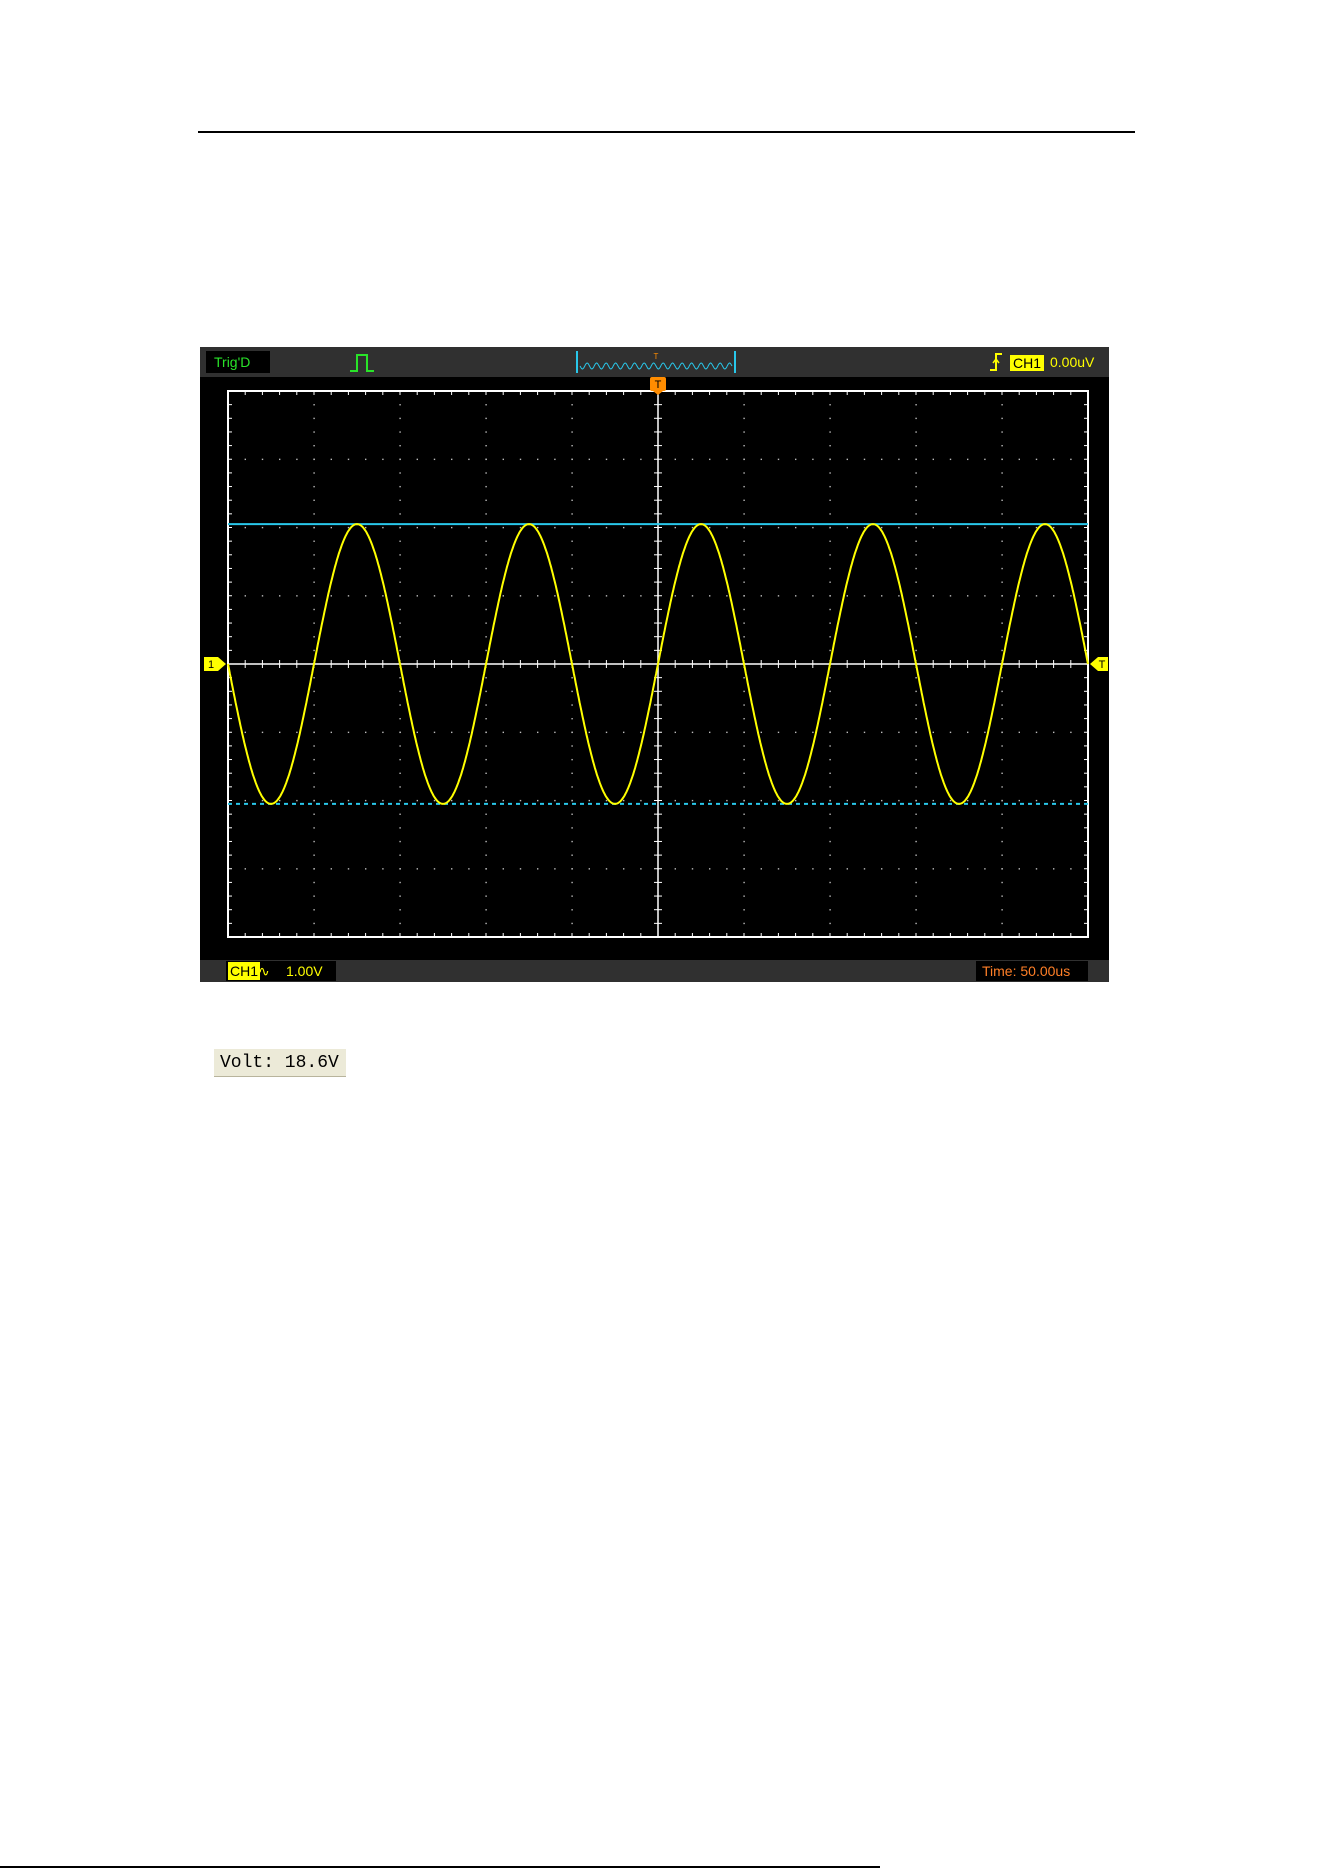  I want to click on trigger-level: 0.00uV, so click(1072, 362).